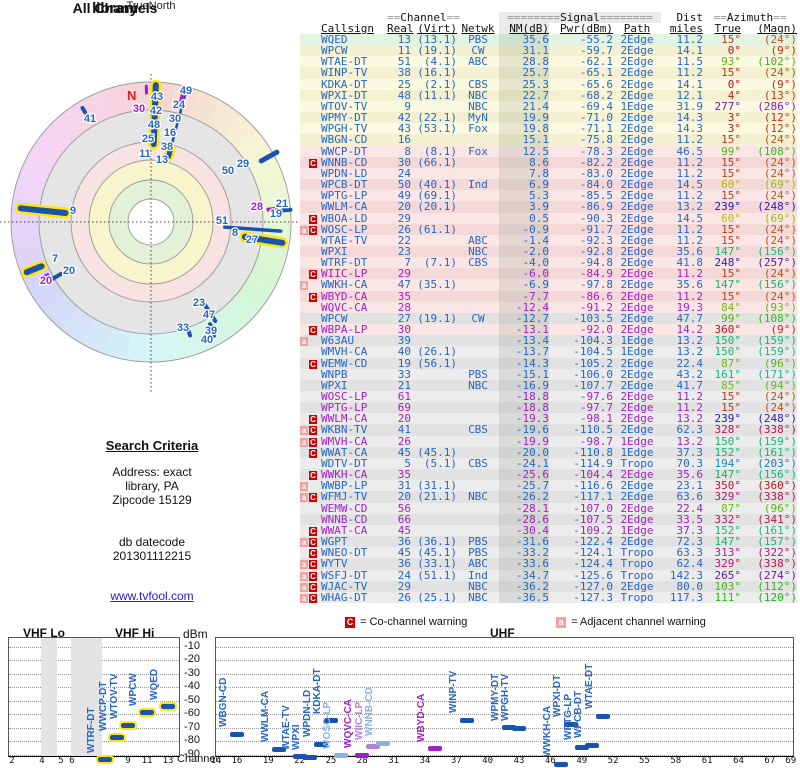 The height and width of the screenshot is (768, 800). I want to click on signal-bar-callsign-label: WTOV-TV, so click(114, 696).